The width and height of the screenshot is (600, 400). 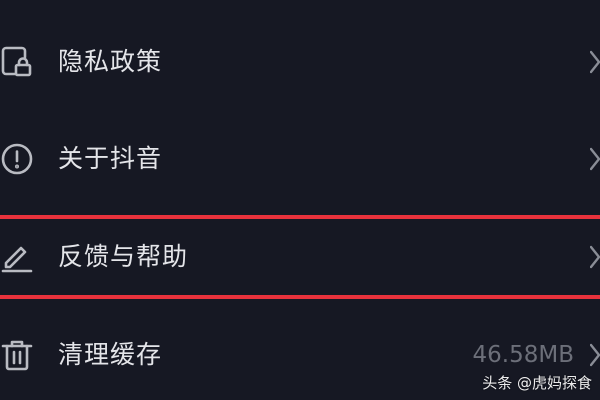 What do you see at coordinates (17, 355) in the screenshot?
I see `trash-icon` at bounding box center [17, 355].